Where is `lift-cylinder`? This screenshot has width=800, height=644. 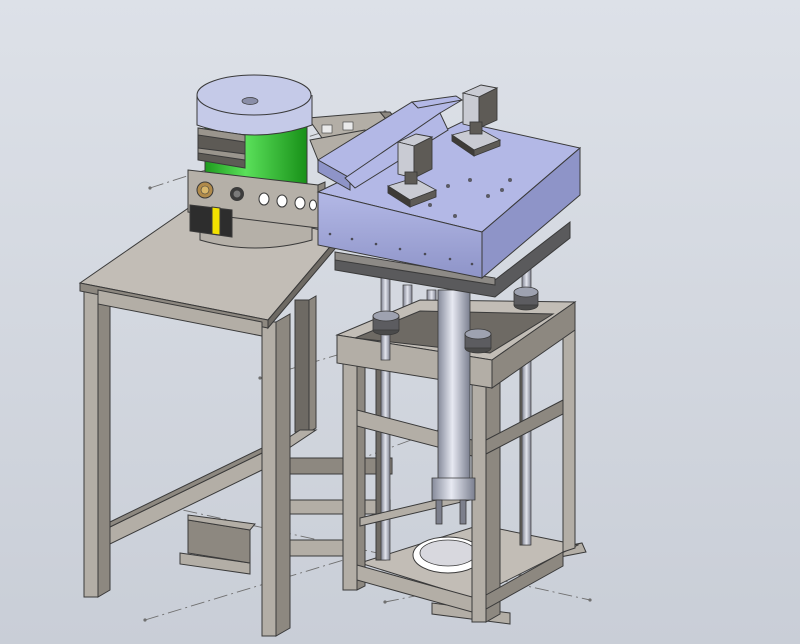
lift-cylinder is located at coordinates (453, 407).